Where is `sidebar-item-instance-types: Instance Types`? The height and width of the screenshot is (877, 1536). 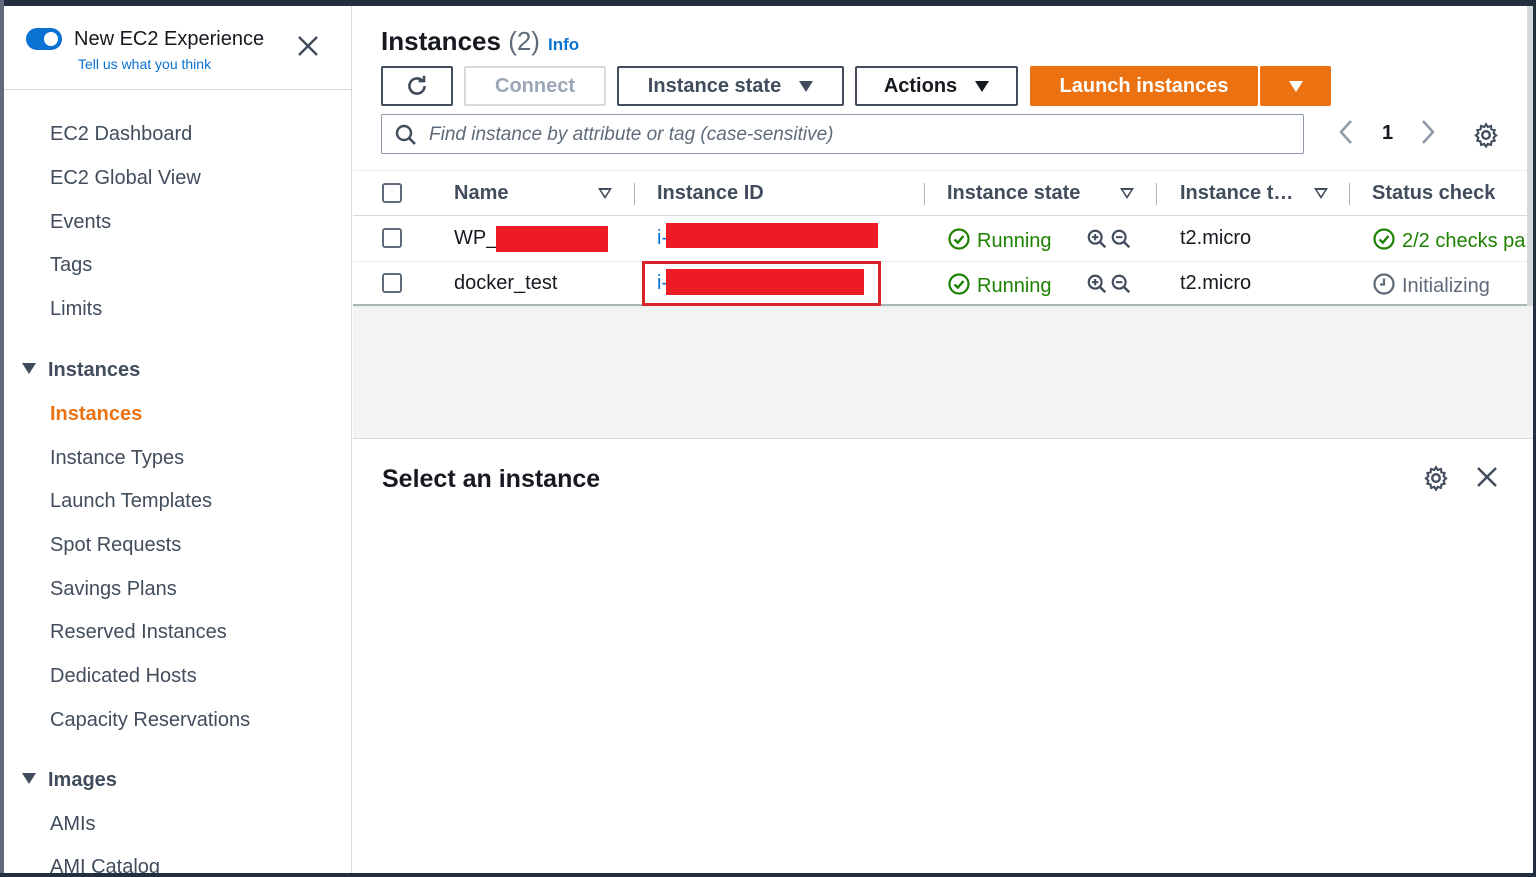
sidebar-item-instance-types: Instance Types is located at coordinates (117, 458).